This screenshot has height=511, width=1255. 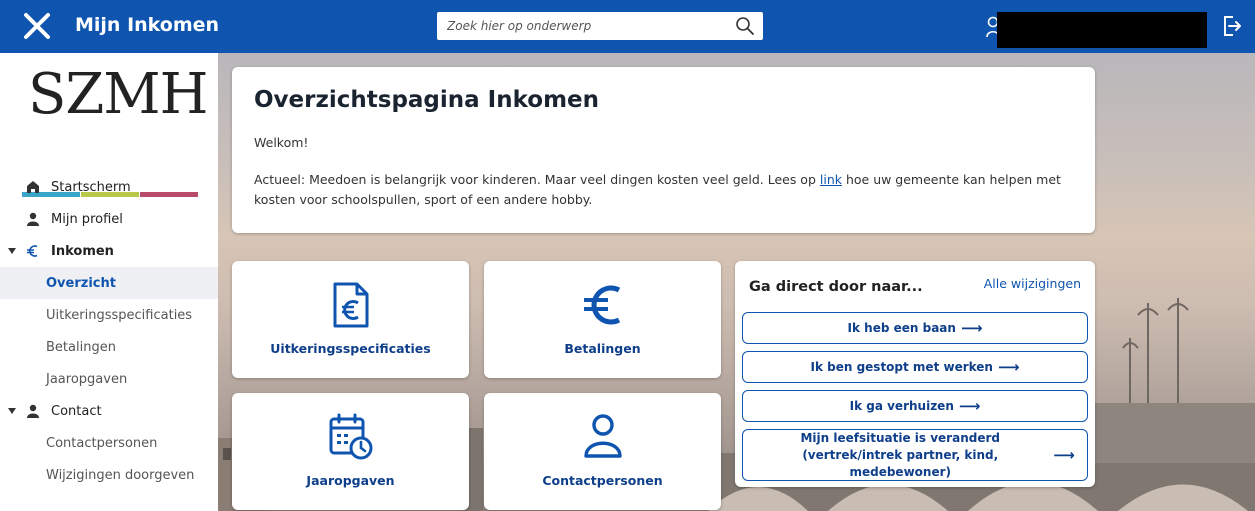 I want to click on sidebar-item-mijn-profiel: Mijn profiel, so click(x=109, y=219).